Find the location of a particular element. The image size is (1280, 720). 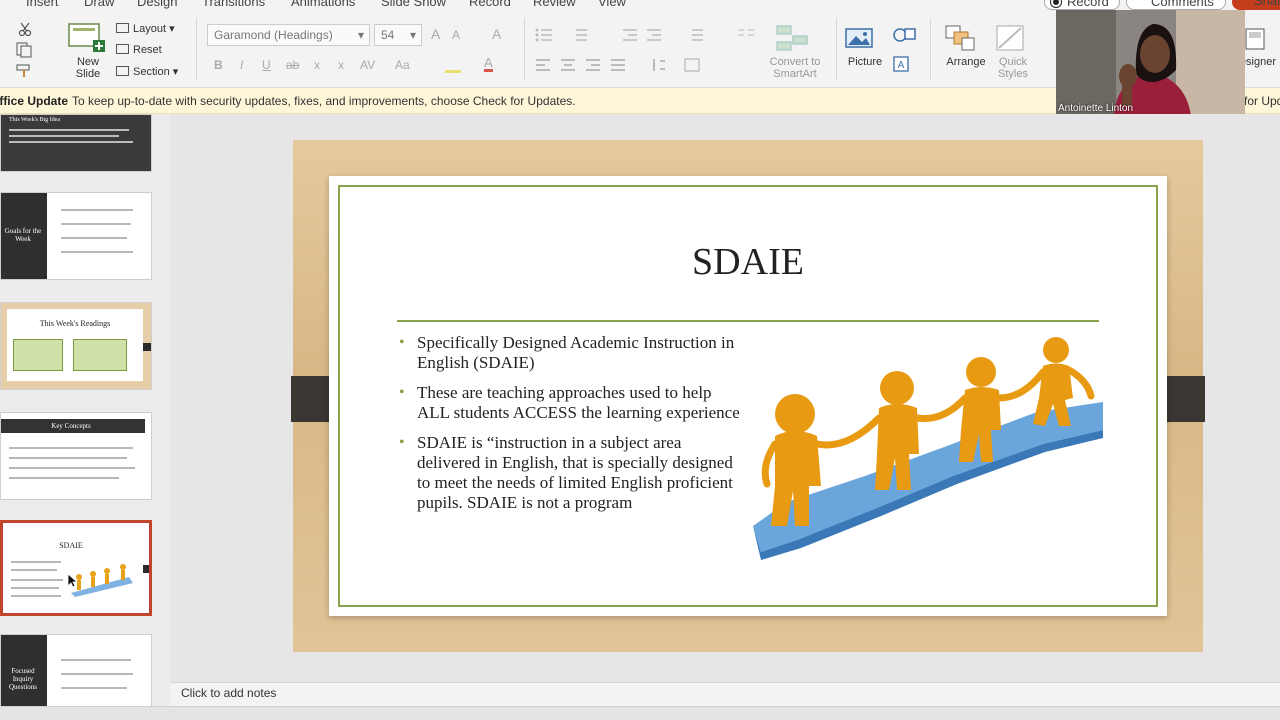

convert-smartart-label: Convert to SmartArt is located at coordinates (795, 68).